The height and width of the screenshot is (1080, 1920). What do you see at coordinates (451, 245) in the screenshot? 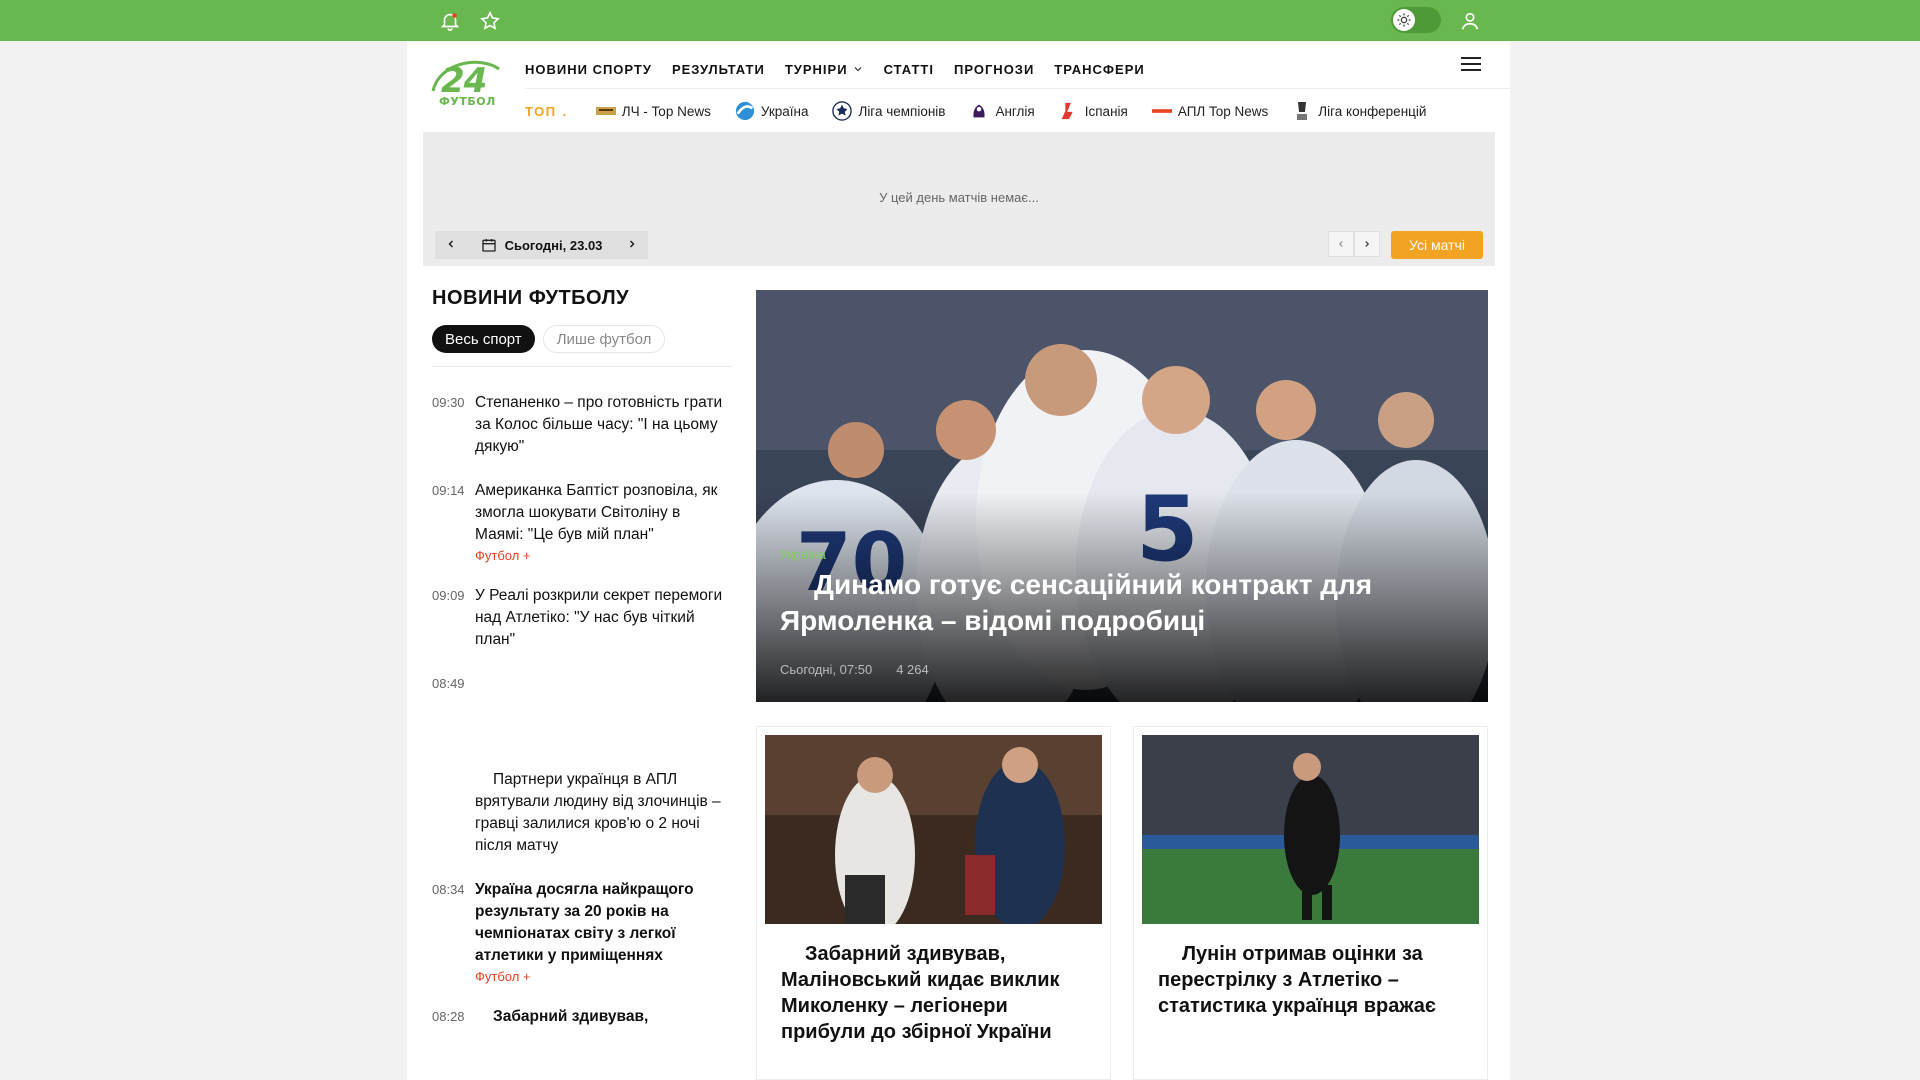
I see `chevron-left-icon` at bounding box center [451, 245].